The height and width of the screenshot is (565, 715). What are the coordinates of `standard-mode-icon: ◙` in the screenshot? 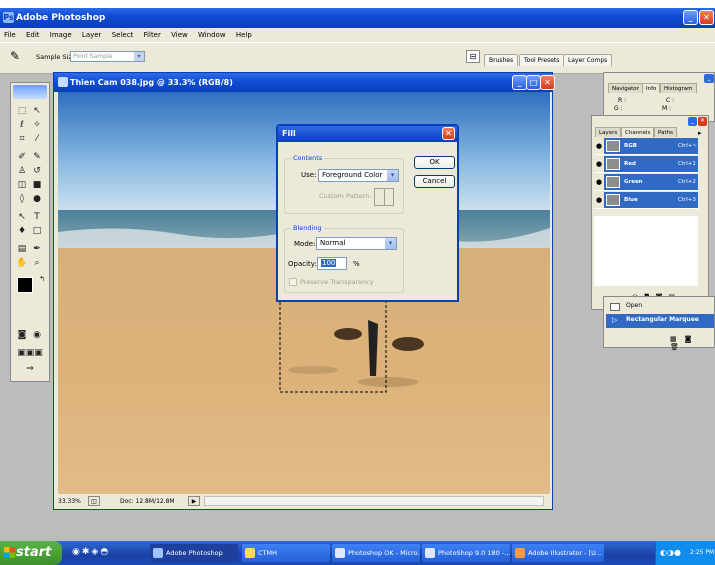 It's located at (22, 335).